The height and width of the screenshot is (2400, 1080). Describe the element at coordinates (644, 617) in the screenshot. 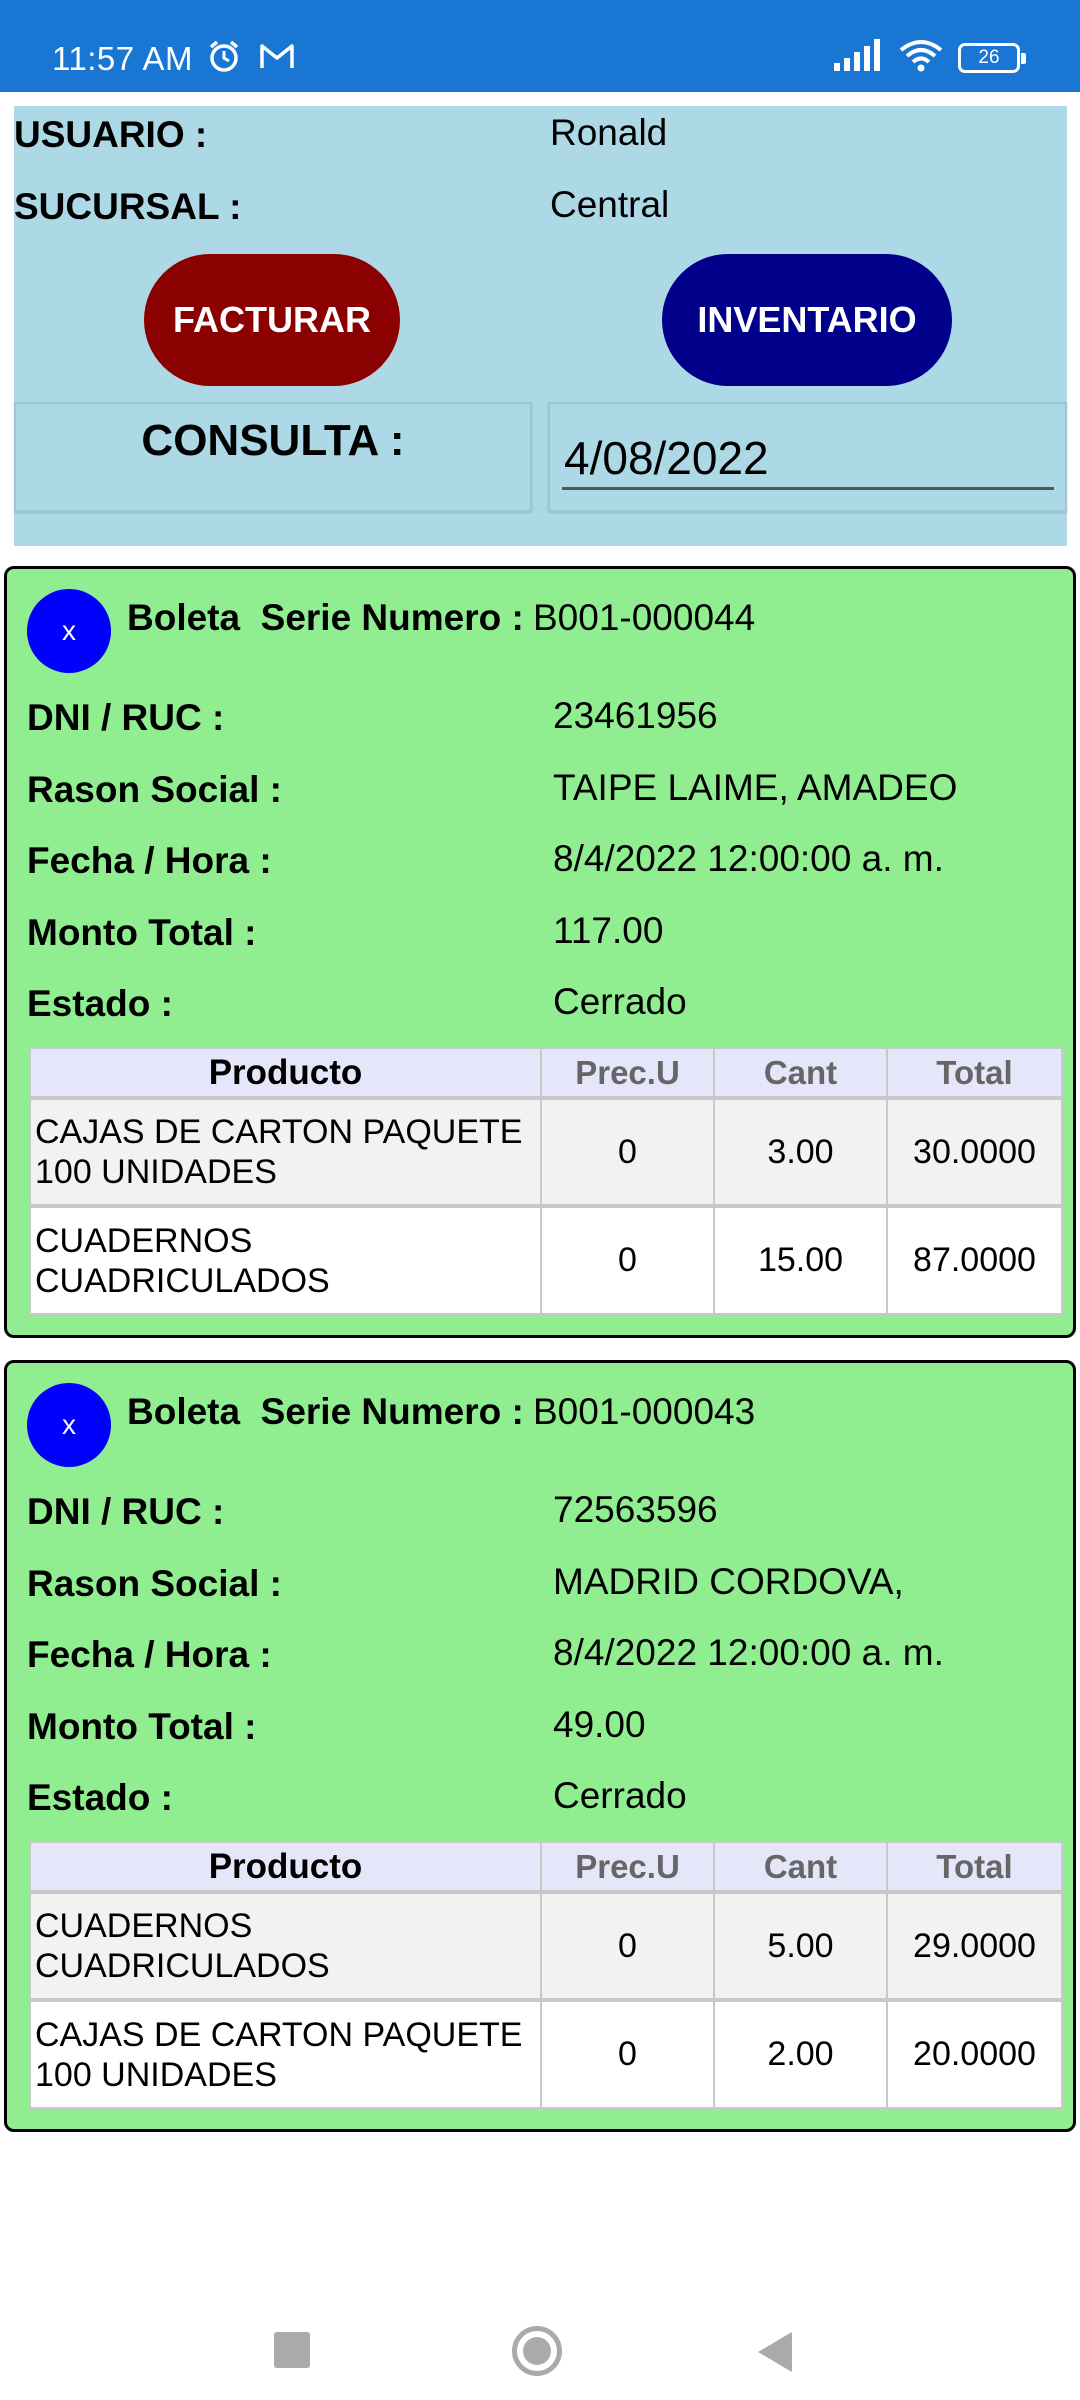

I see `serie-value: B001-000044` at that location.